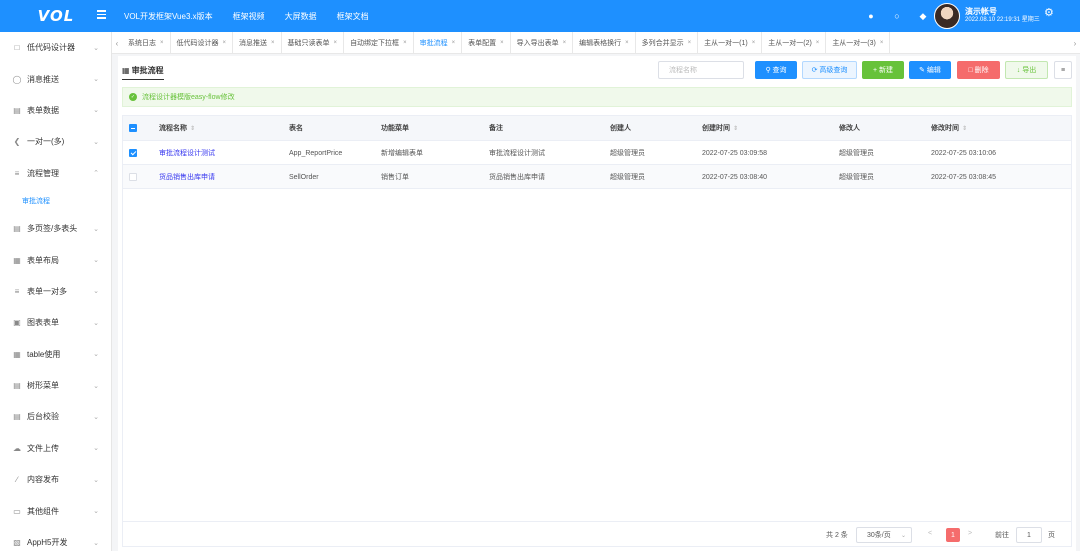 The image size is (1080, 551). Describe the element at coordinates (168, 16) in the screenshot. I see `nav-version: VOL开发框架Vue3.x版本` at that location.